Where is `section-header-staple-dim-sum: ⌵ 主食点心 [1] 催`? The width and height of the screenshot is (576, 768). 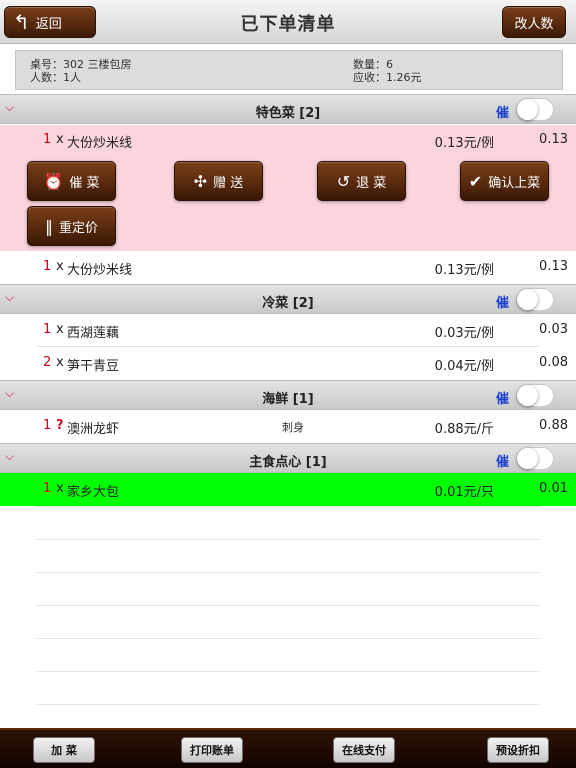
section-header-staple-dim-sum: ⌵ 主食点心 [1] 催 is located at coordinates (288, 458).